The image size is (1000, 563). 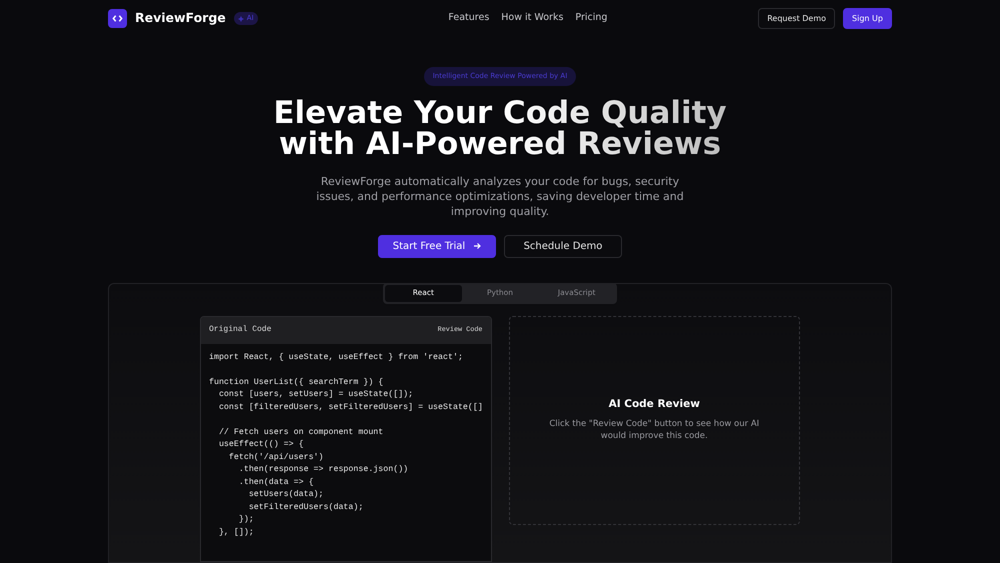 I want to click on code-line: }, []);, so click(x=236, y=532).